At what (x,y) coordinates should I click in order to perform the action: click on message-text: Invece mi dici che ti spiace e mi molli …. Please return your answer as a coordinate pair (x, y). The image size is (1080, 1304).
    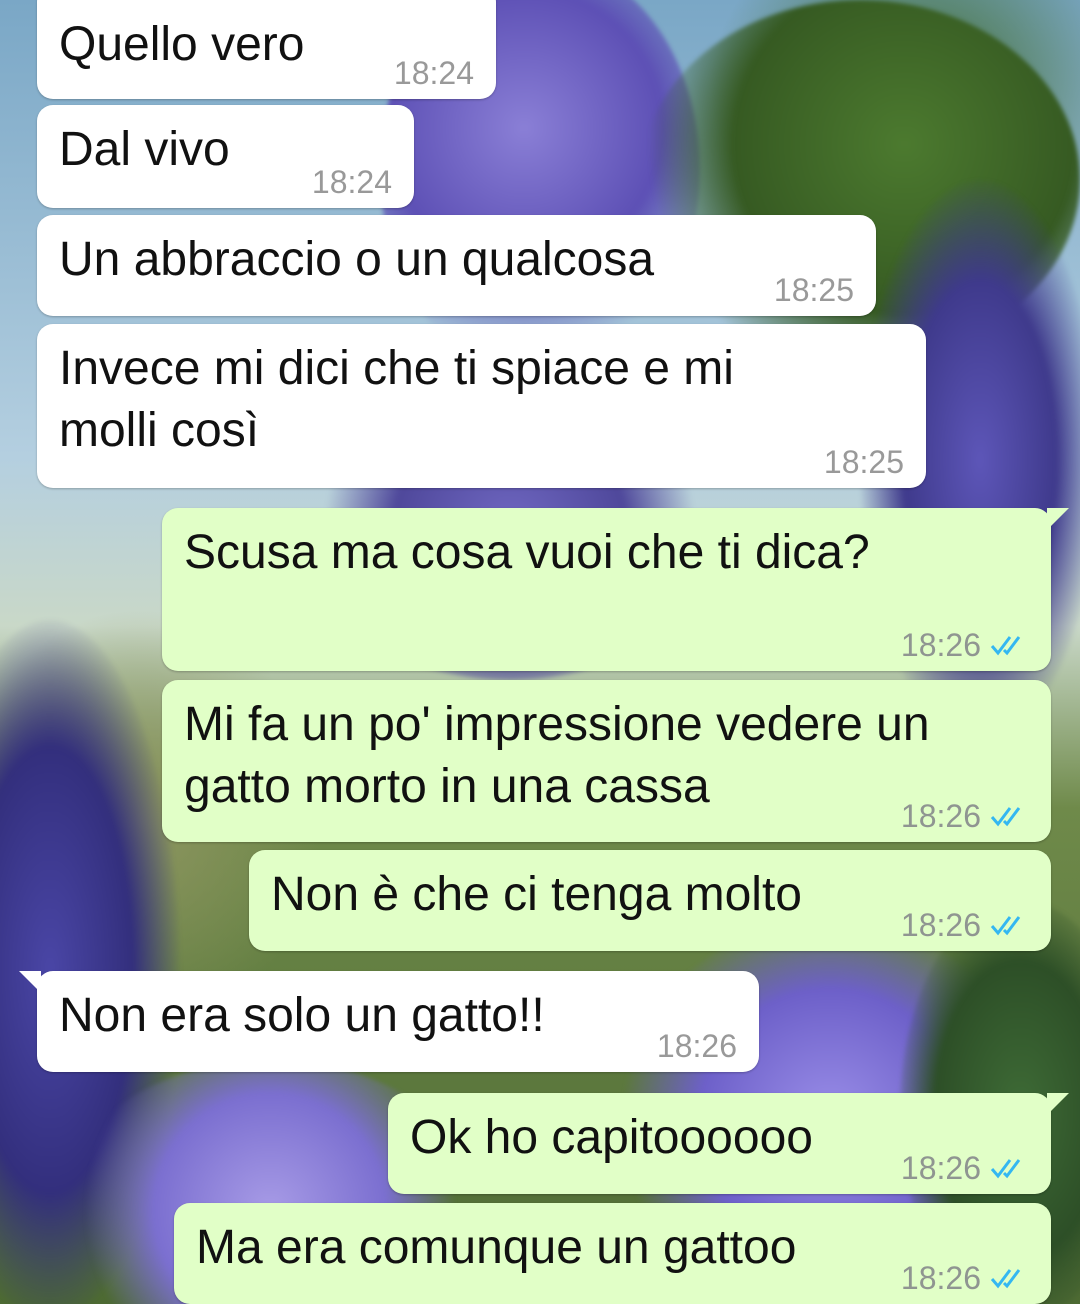
    Looking at the image, I should click on (396, 399).